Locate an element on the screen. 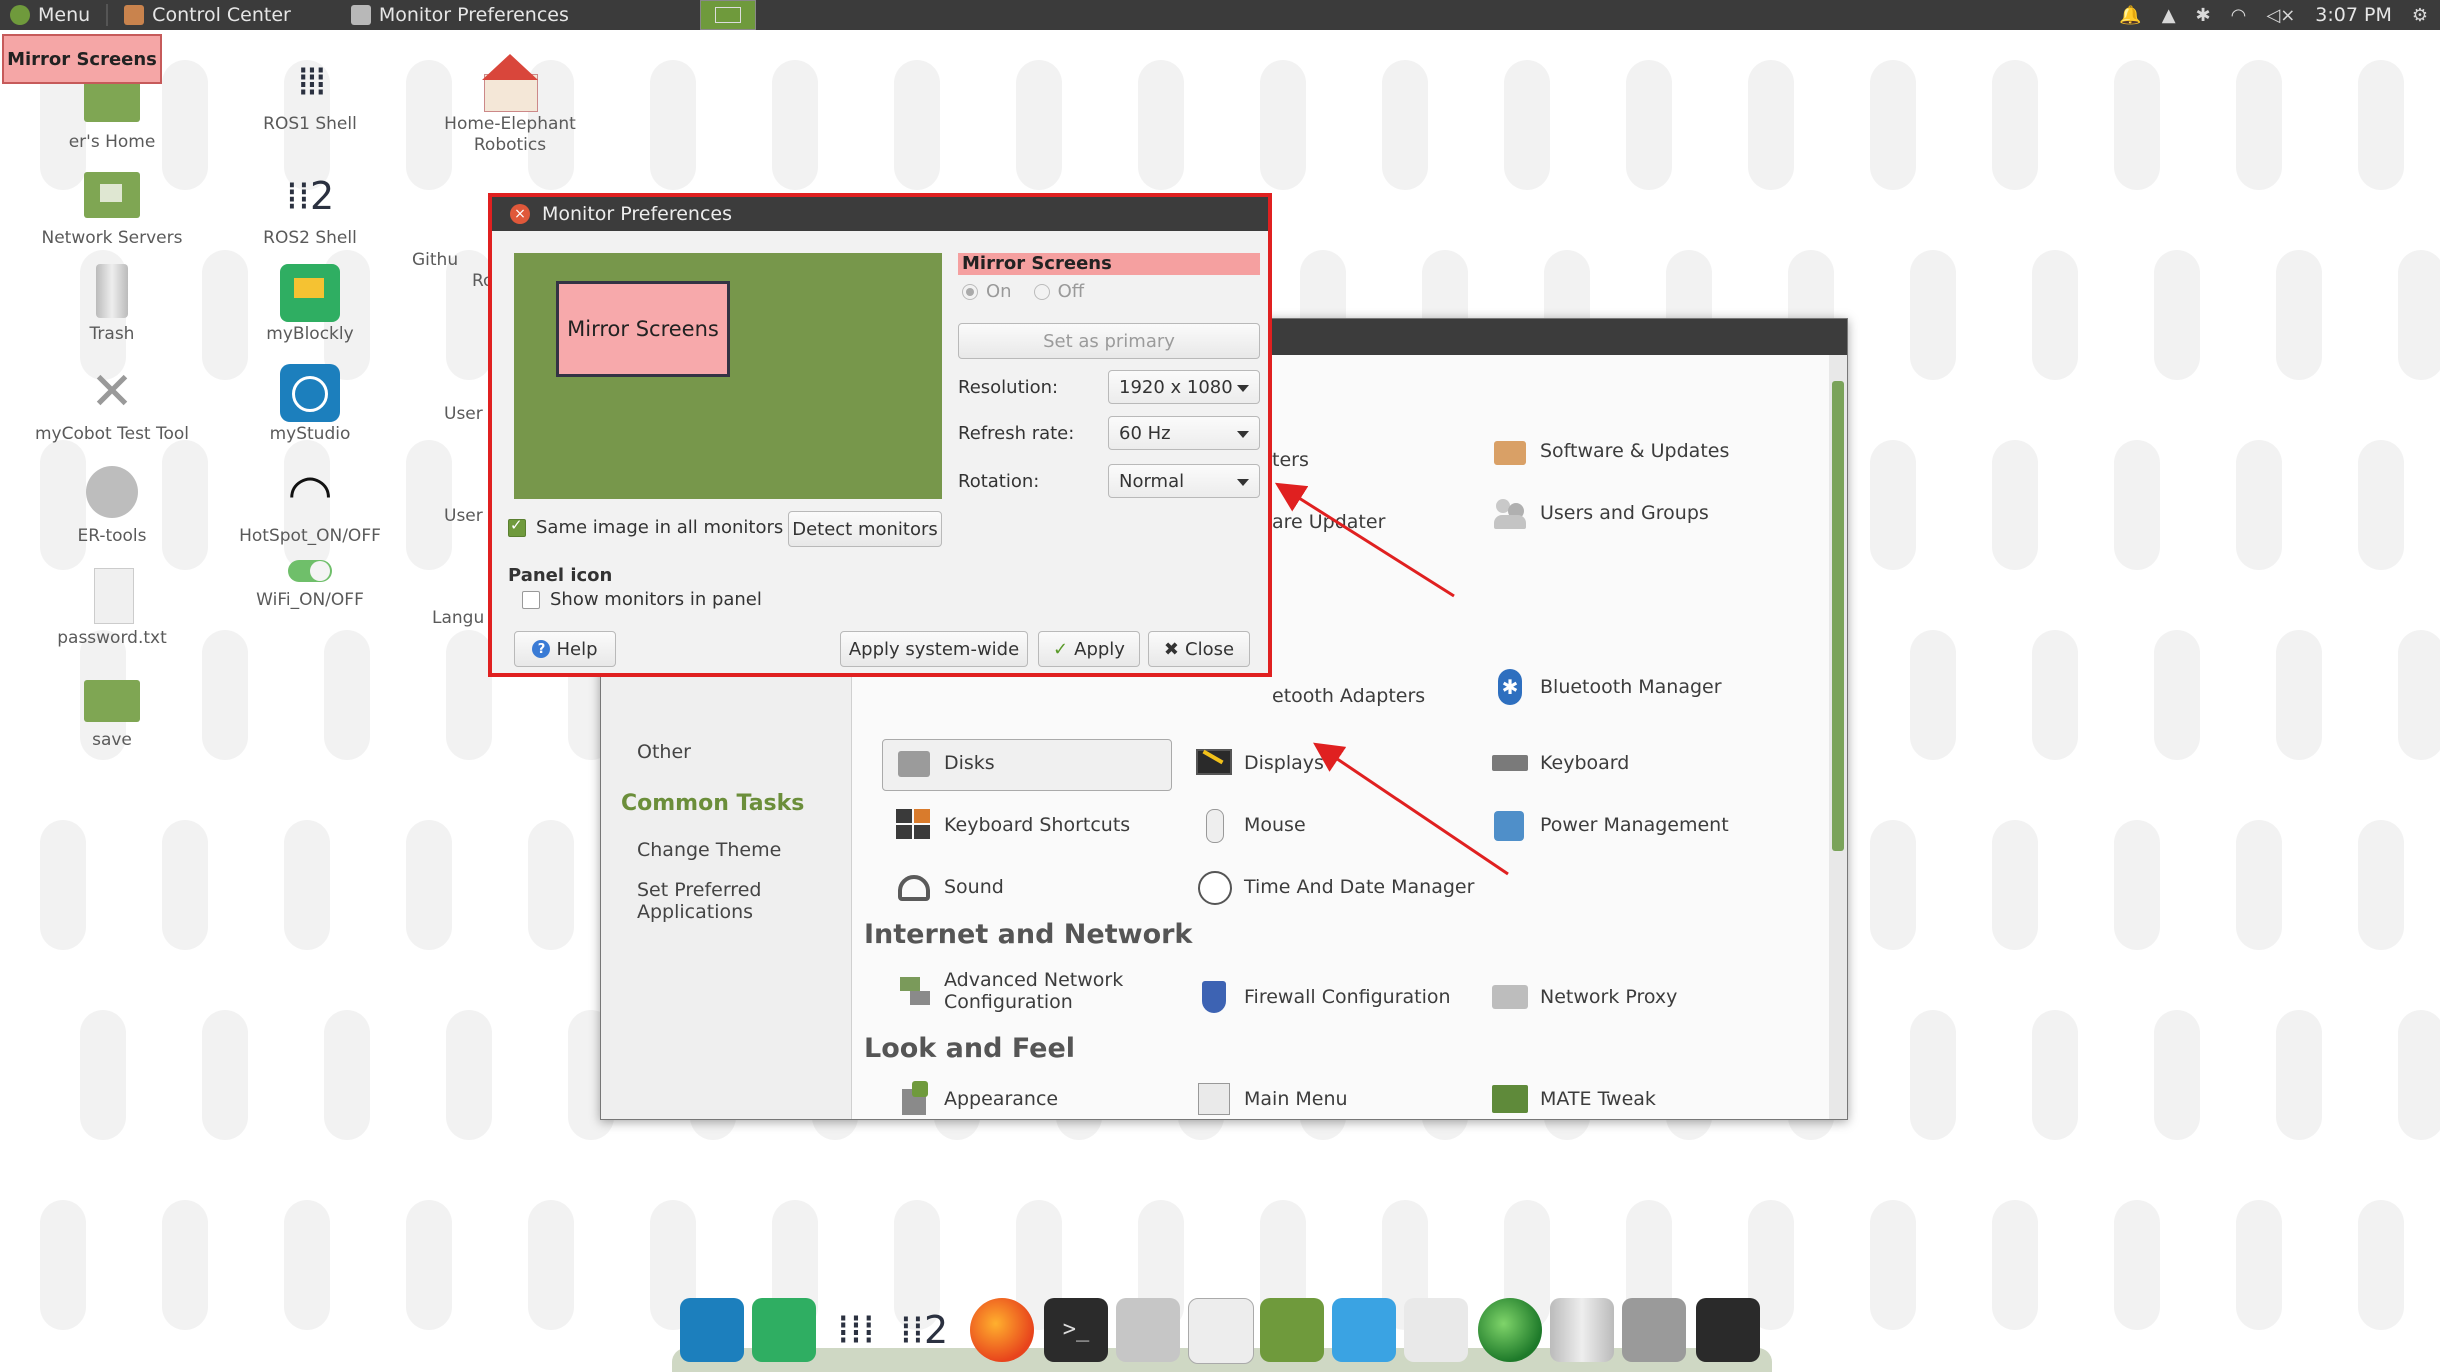 Image resolution: width=2440 pixels, height=1372 pixels. mouse-icon is located at coordinates (1214, 825).